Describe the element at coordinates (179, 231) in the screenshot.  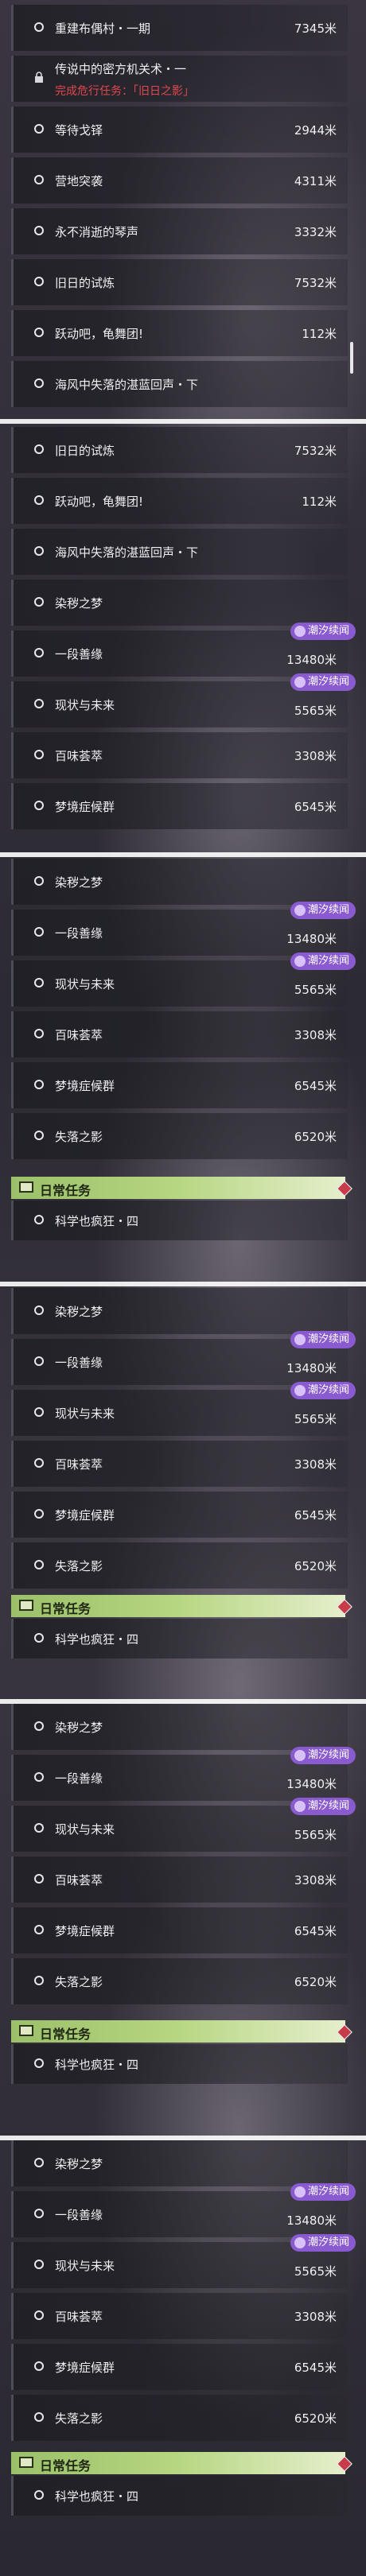
I see `quest-row: 永不消逝的琴声 3332米` at that location.